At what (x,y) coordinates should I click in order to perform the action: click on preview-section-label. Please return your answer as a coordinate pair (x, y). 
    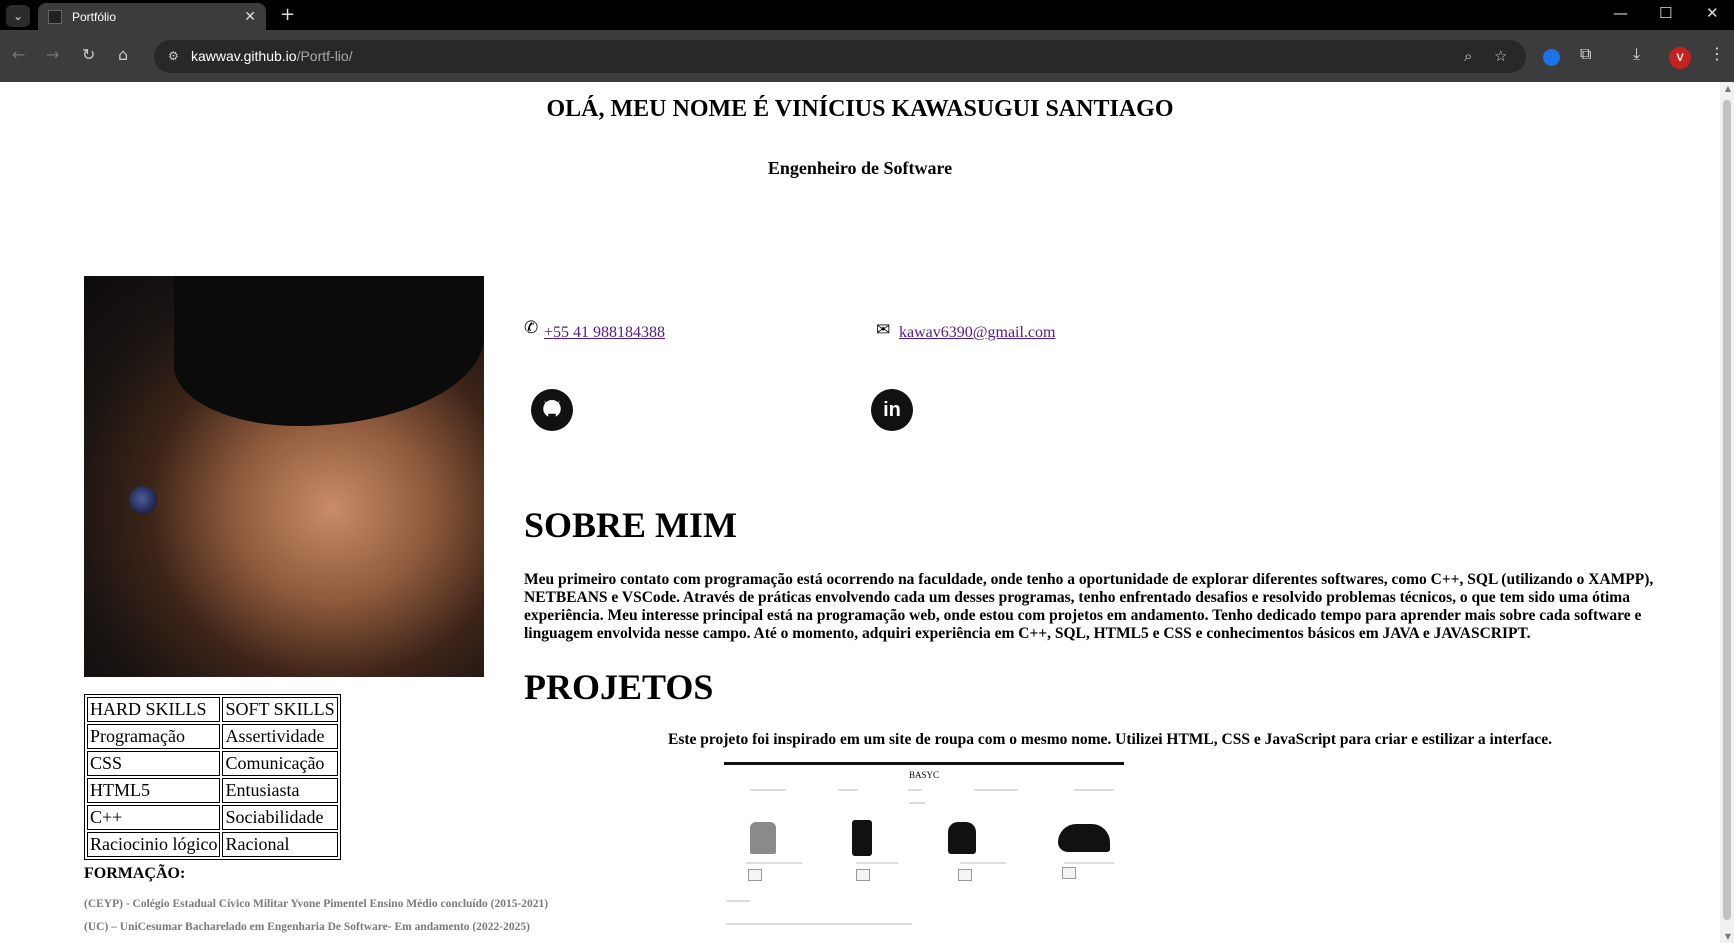
    Looking at the image, I should click on (917, 803).